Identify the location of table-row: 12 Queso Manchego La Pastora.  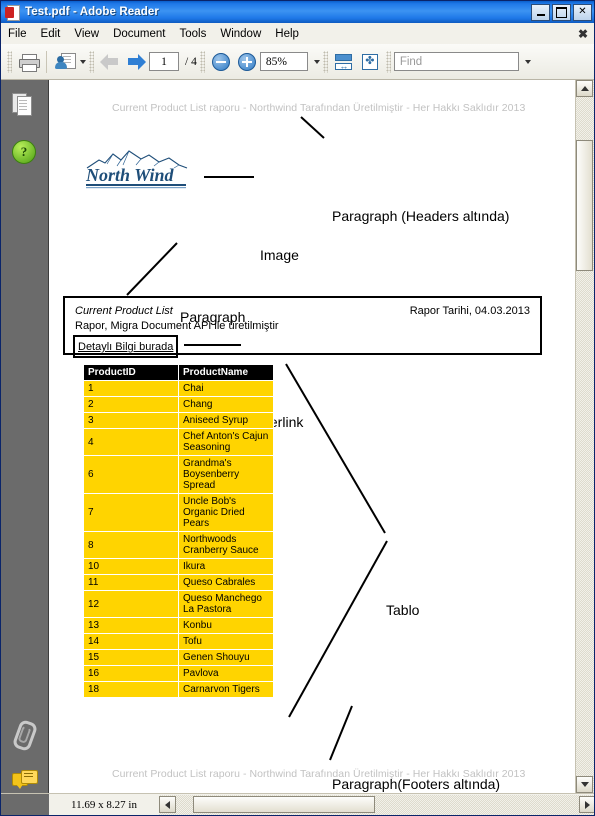
(178, 604).